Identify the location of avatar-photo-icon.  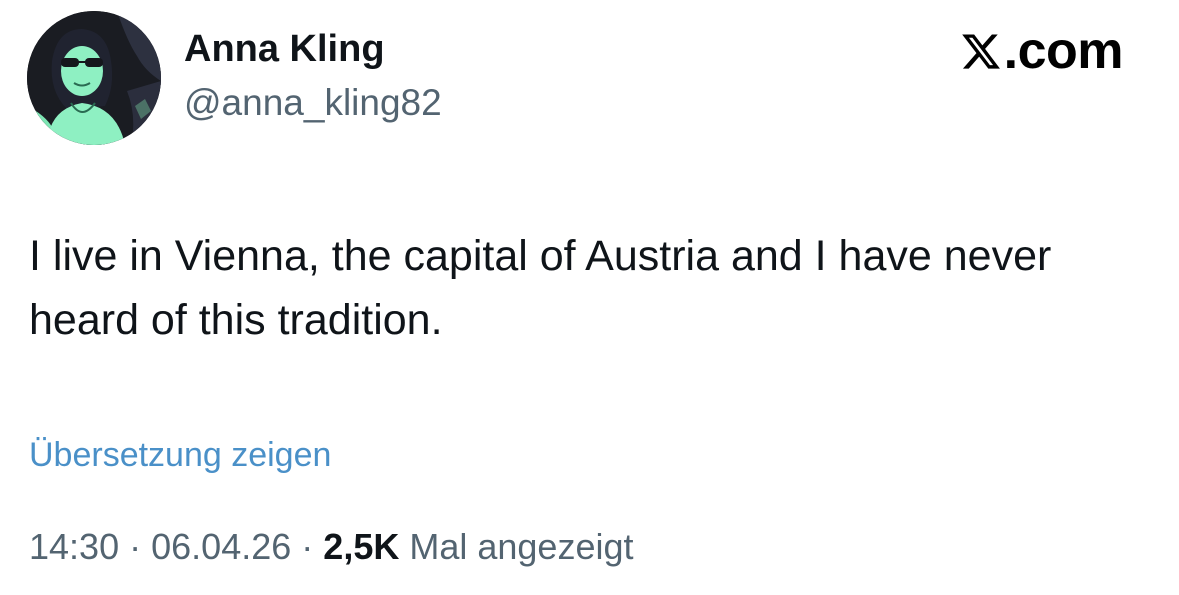
(94, 78).